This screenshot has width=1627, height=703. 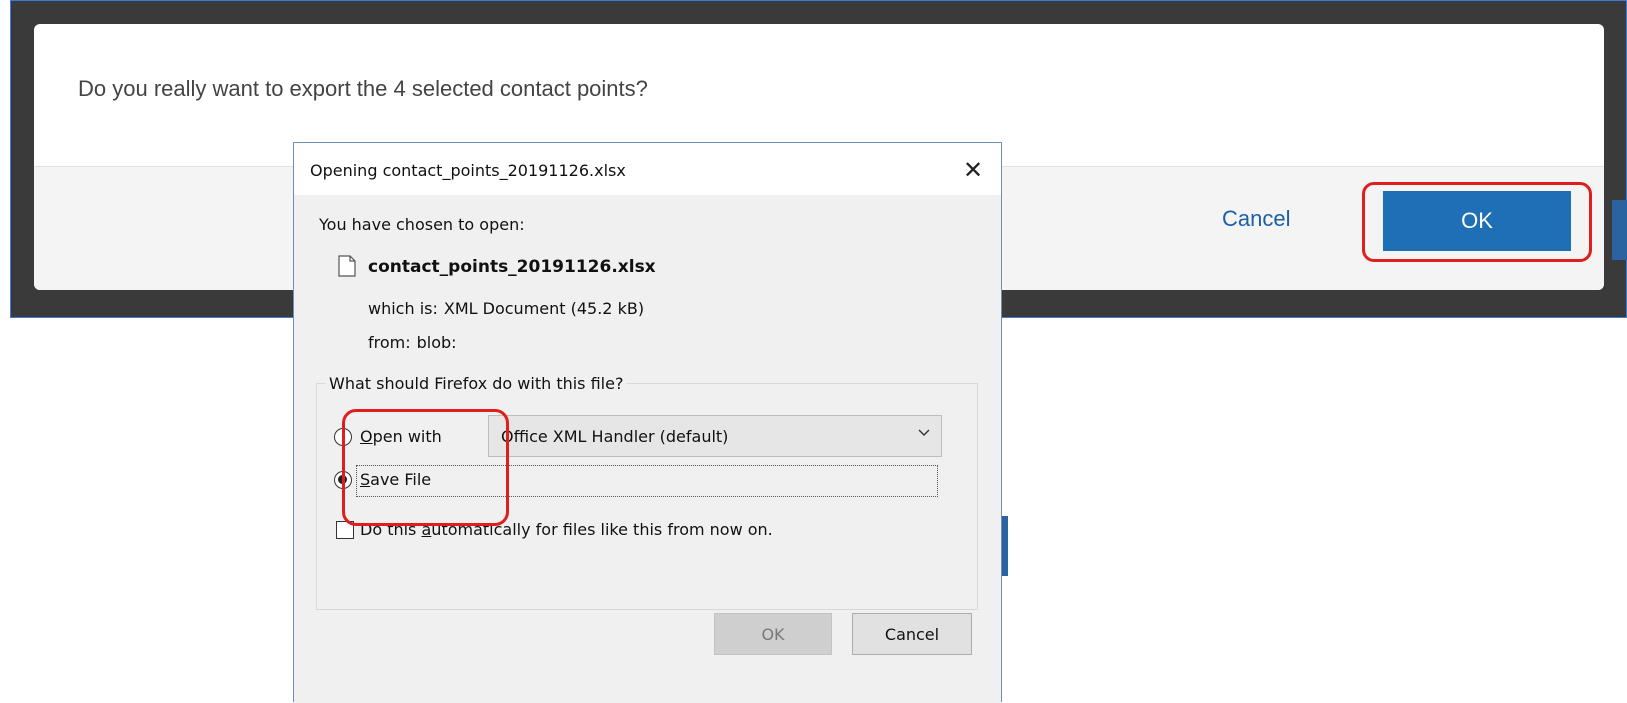 What do you see at coordinates (343, 480) in the screenshot?
I see `save-file-radio` at bounding box center [343, 480].